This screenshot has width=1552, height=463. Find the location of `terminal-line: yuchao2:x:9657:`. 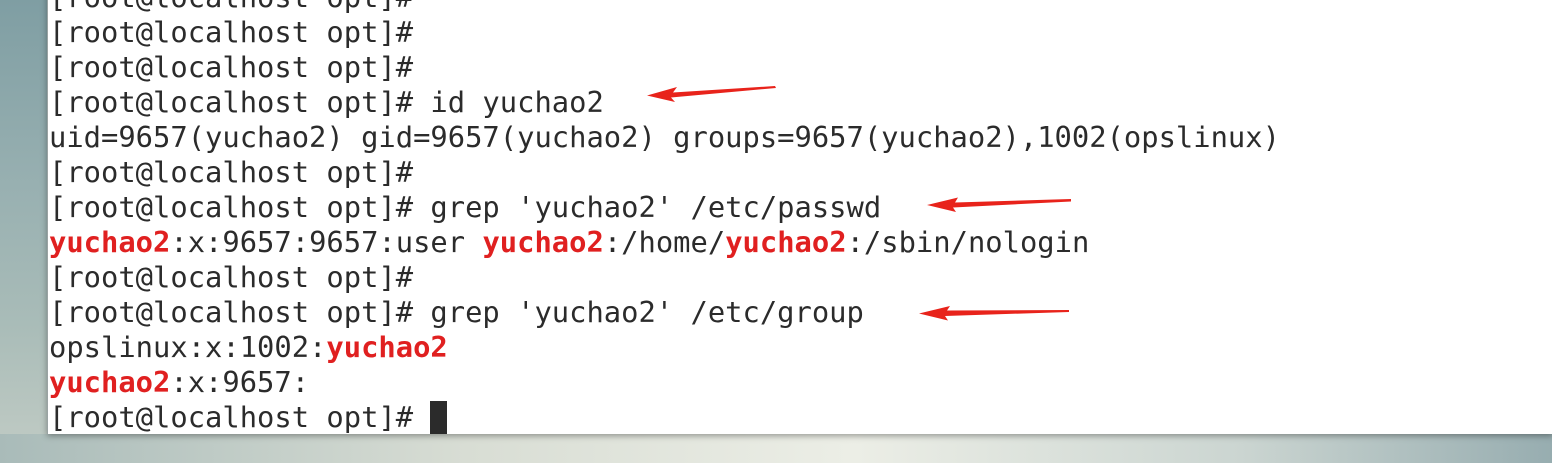

terminal-line: yuchao2:x:9657: is located at coordinates (664, 382).